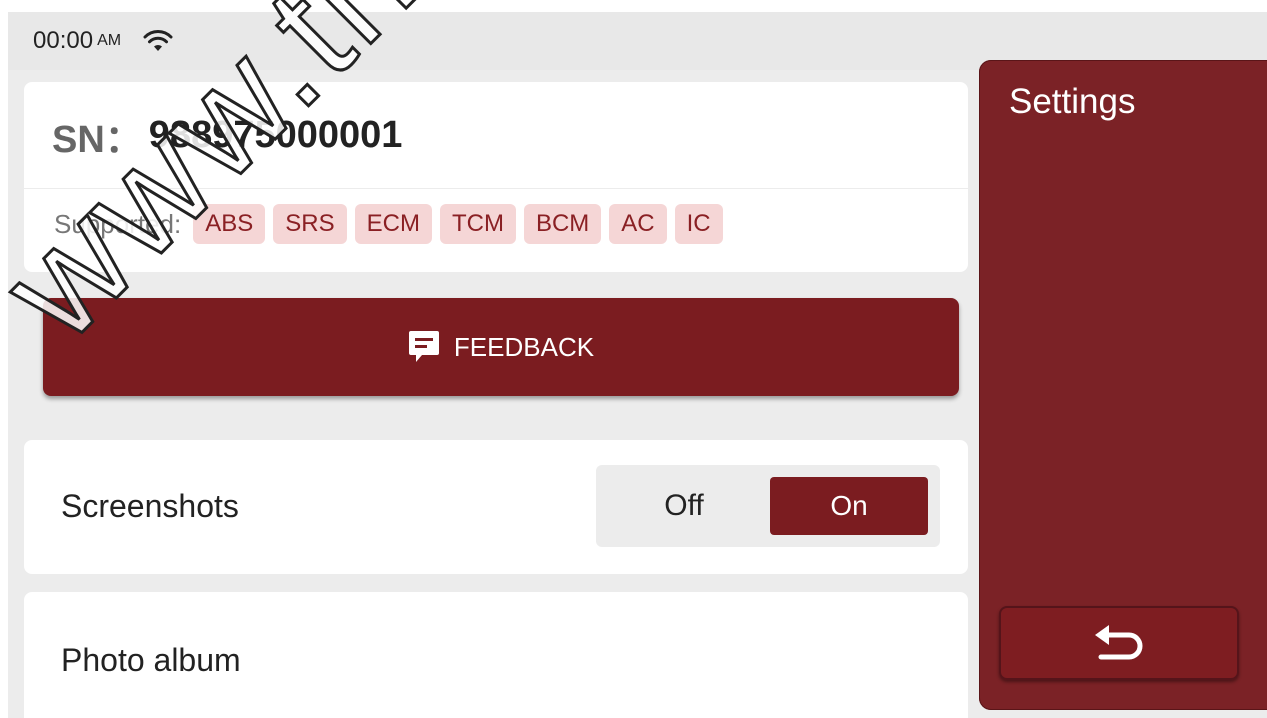  What do you see at coordinates (524, 346) in the screenshot?
I see `feedback-label: FEEDBACK` at bounding box center [524, 346].